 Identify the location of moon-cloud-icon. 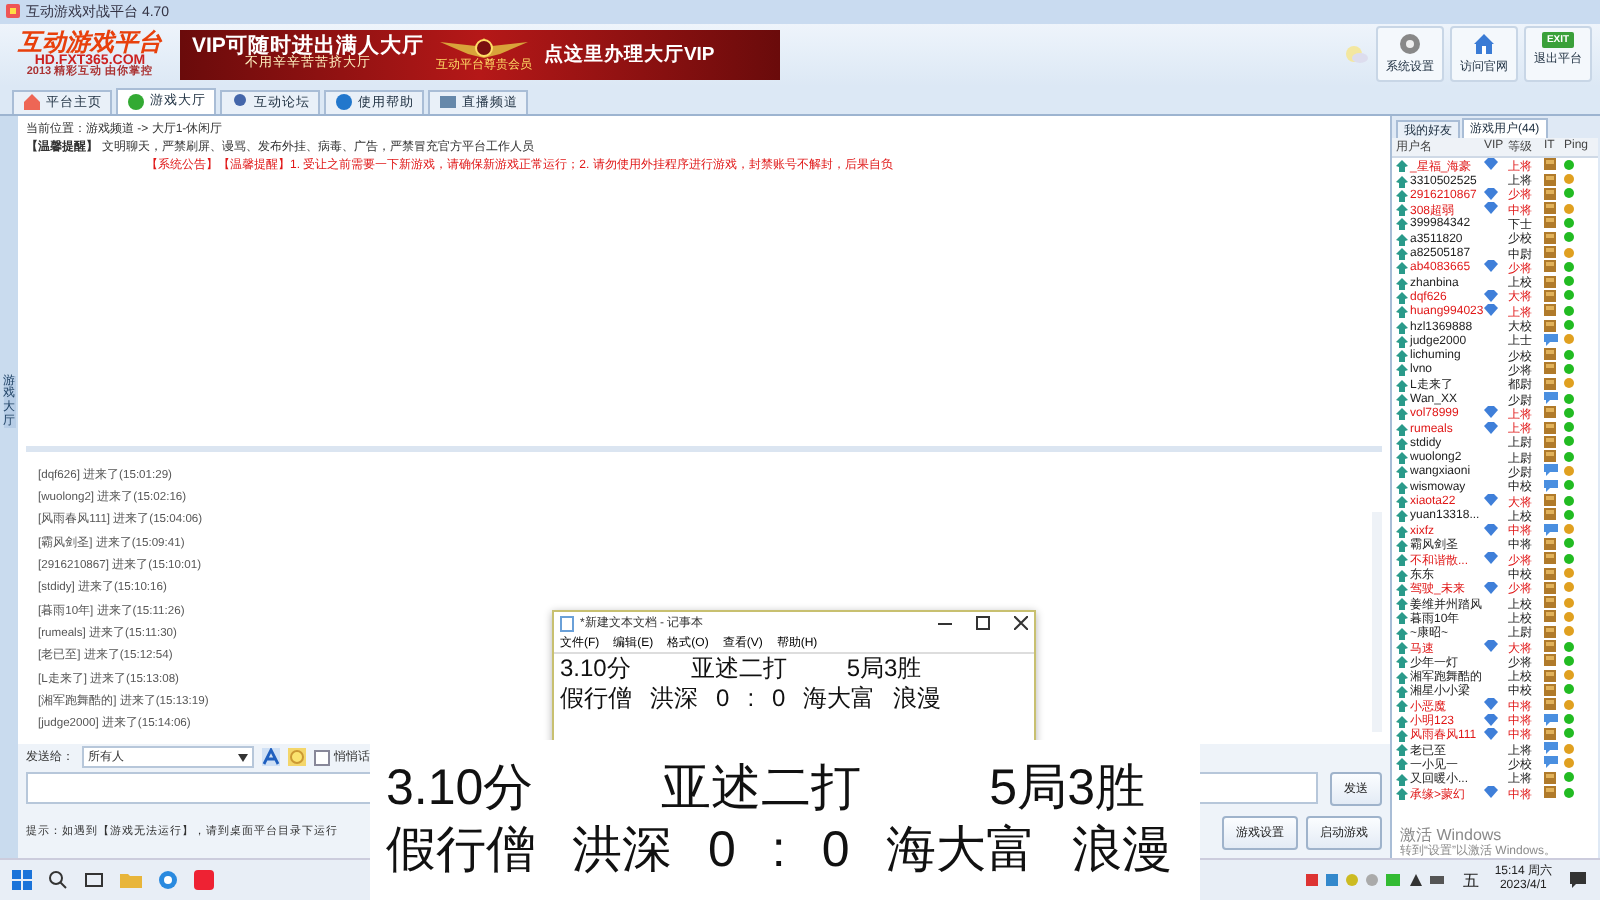
(1356, 54).